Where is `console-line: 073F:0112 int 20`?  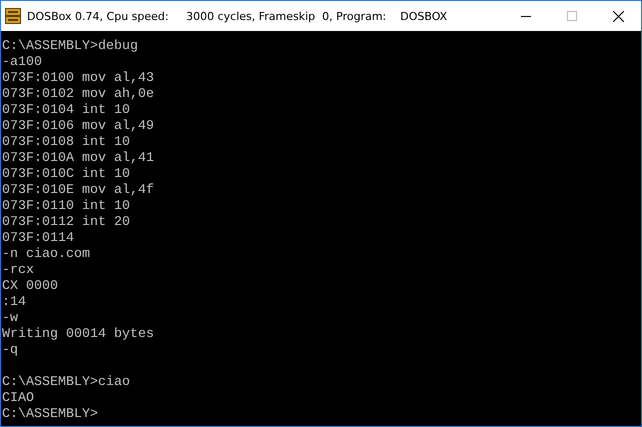
console-line: 073F:0112 int 20 is located at coordinates (66, 223).